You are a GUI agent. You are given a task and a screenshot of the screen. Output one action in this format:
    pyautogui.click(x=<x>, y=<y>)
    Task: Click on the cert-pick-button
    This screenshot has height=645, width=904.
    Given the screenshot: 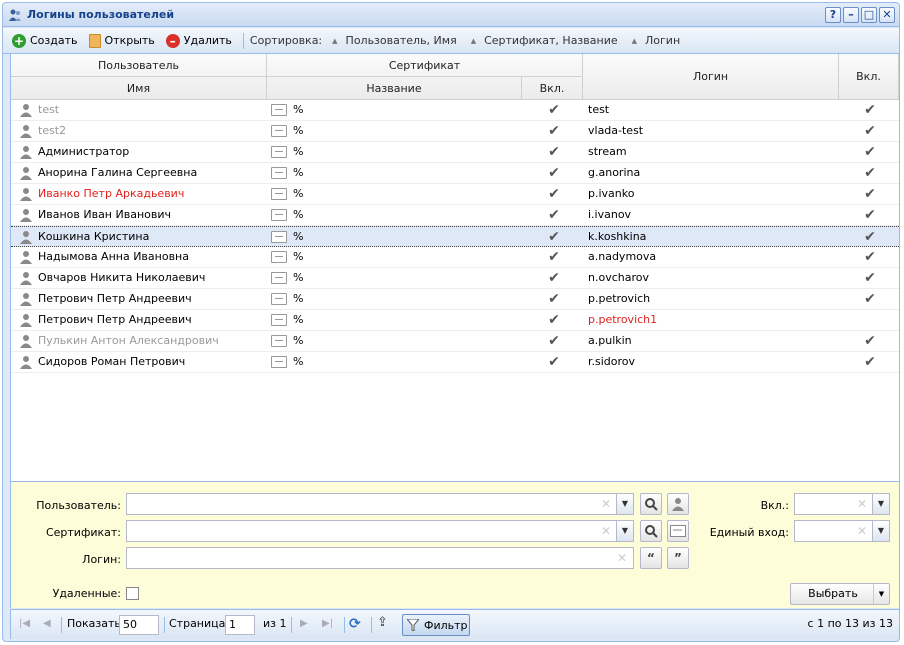 What is the action you would take?
    pyautogui.click(x=678, y=531)
    